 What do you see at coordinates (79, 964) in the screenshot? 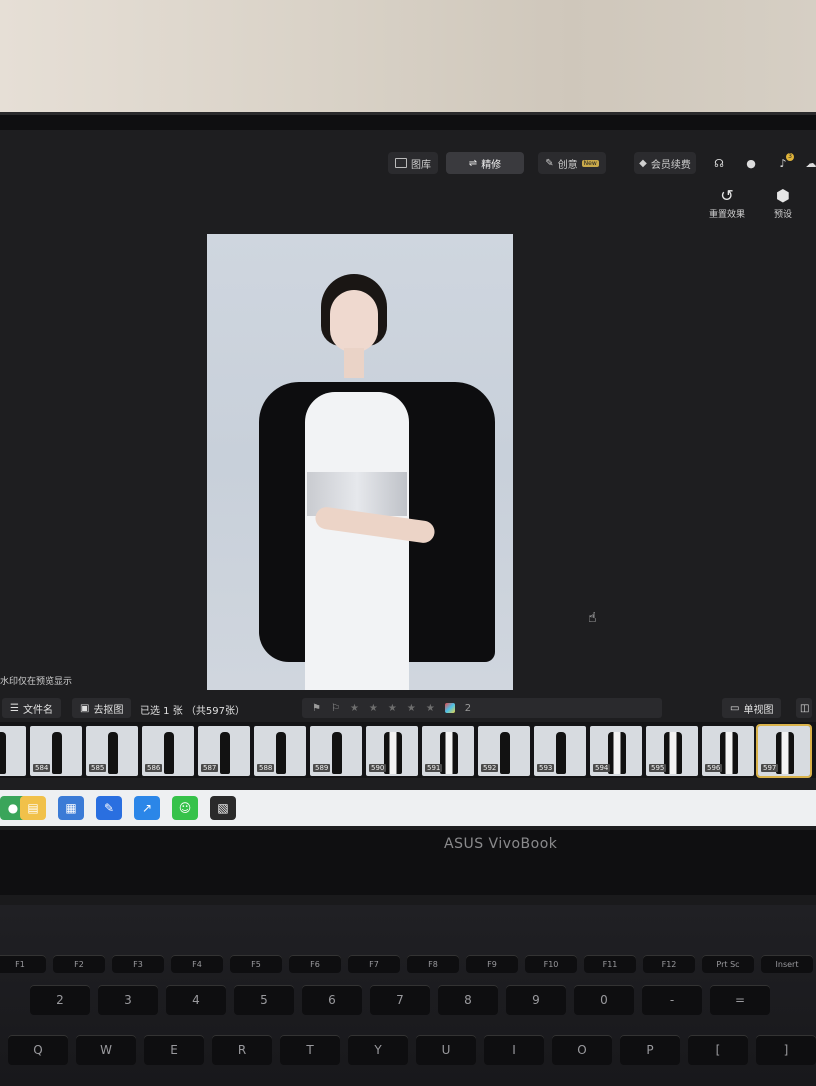
I see `keyboard-key: F2` at bounding box center [79, 964].